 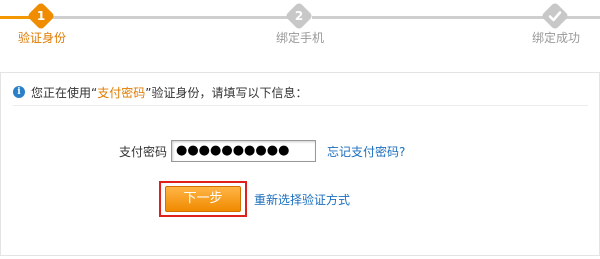 I want to click on notice-method: 支付密码, so click(x=121, y=92).